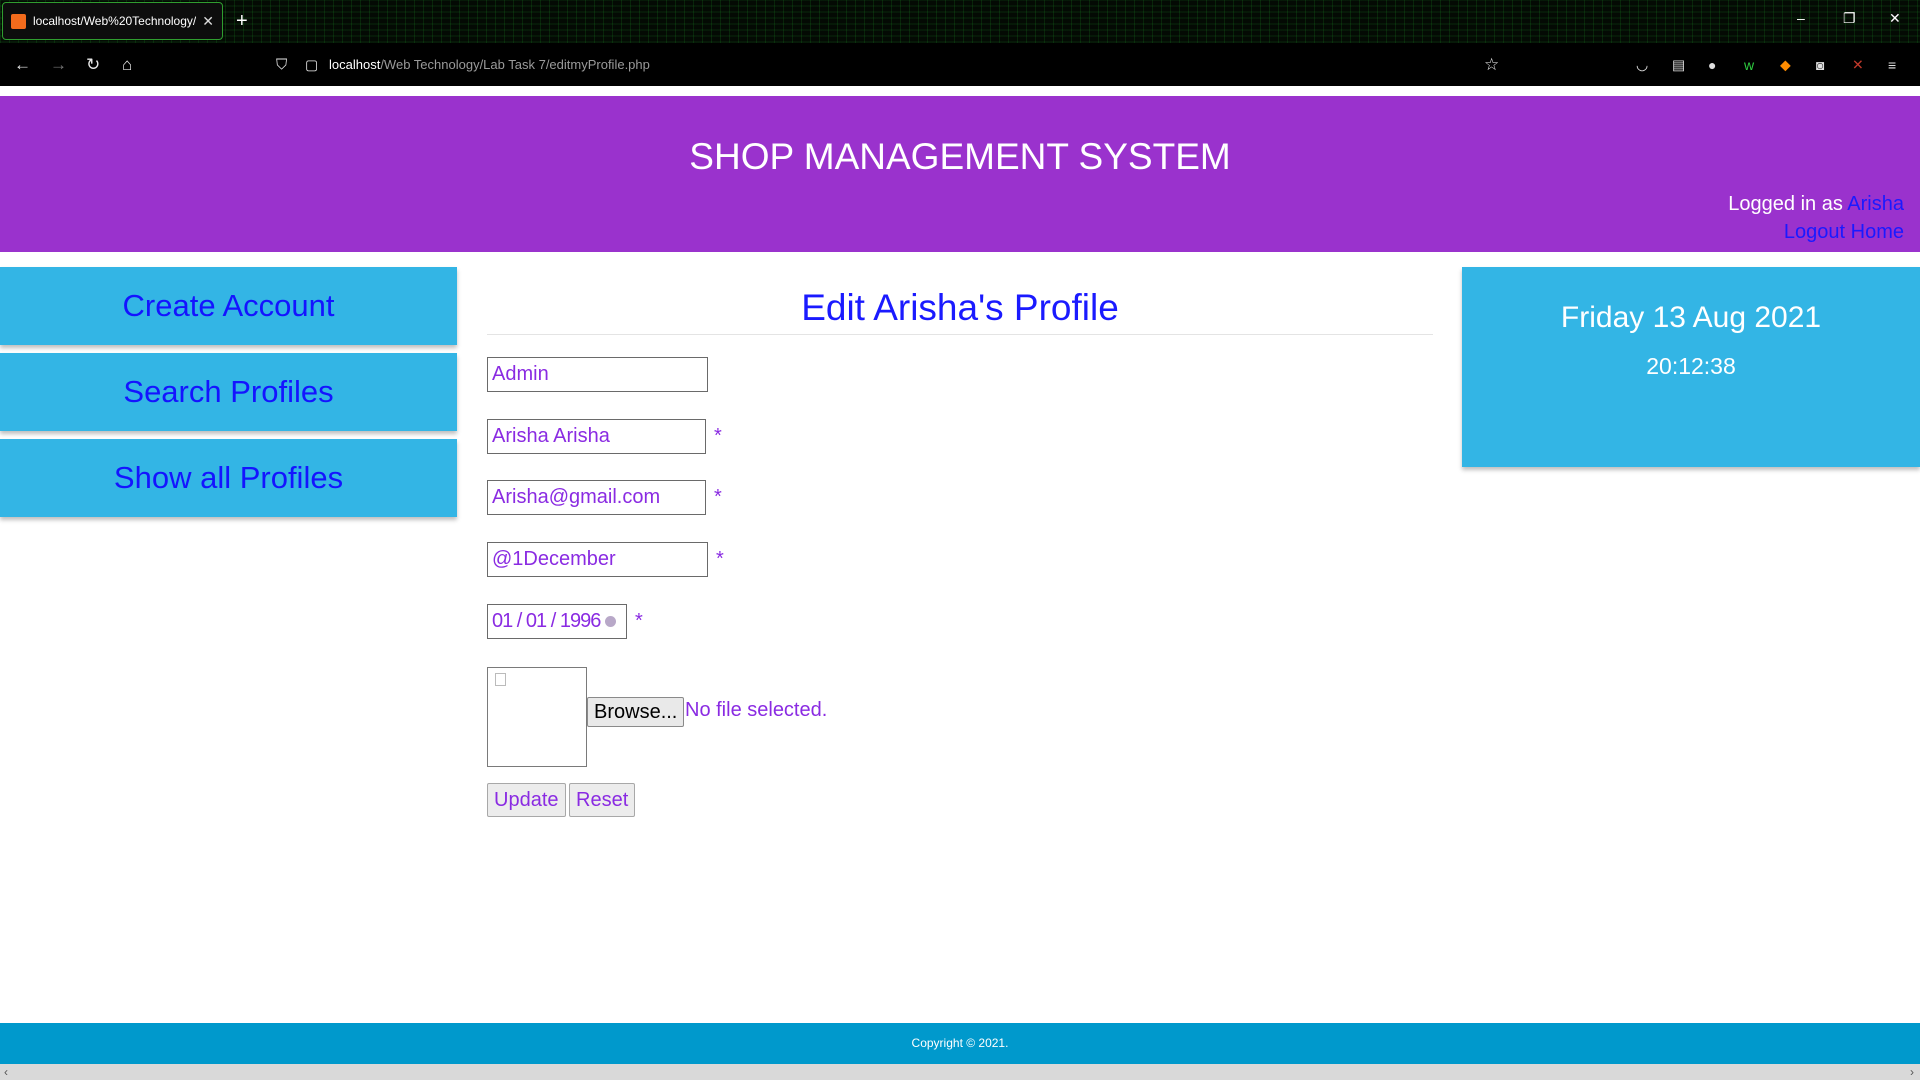  Describe the element at coordinates (228, 478) in the screenshot. I see `sidebar-item-show-all-profiles: Show all Profiles` at that location.